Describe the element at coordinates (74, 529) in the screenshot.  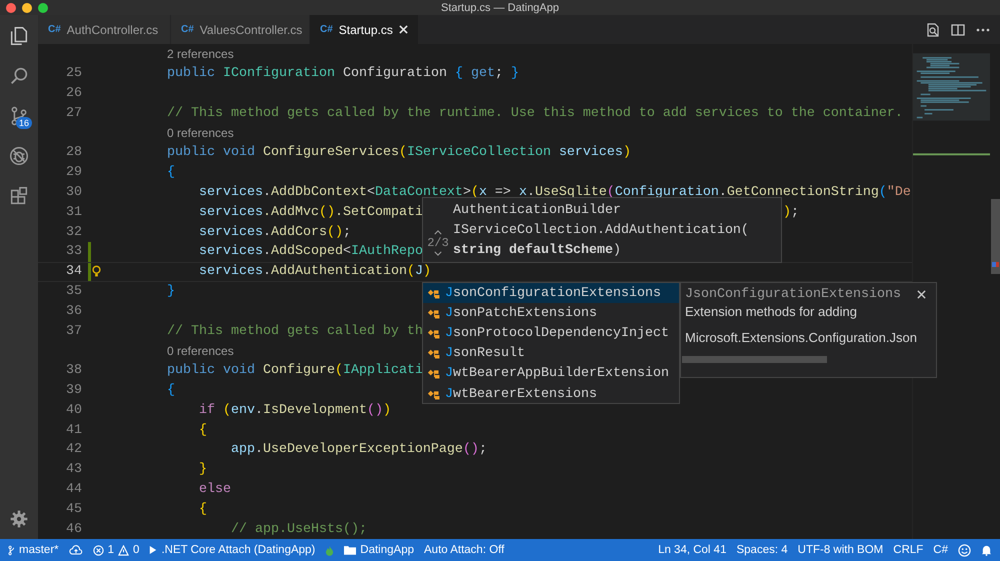
I see `line-number: 46` at that location.